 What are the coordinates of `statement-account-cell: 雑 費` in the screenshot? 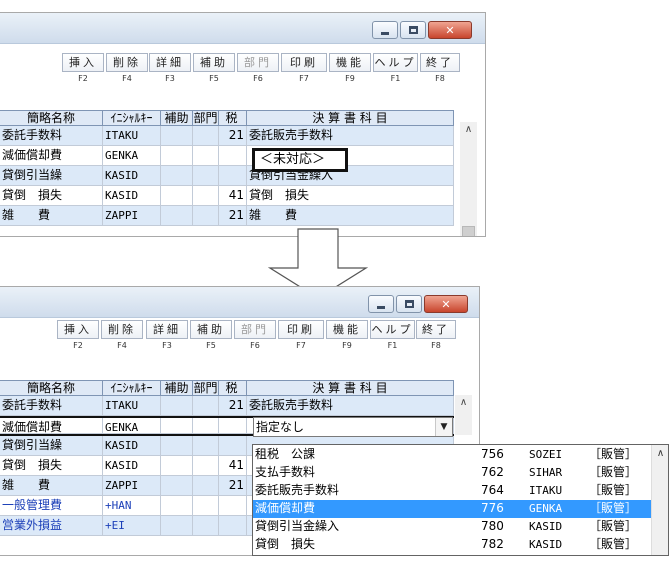 It's located at (350, 216).